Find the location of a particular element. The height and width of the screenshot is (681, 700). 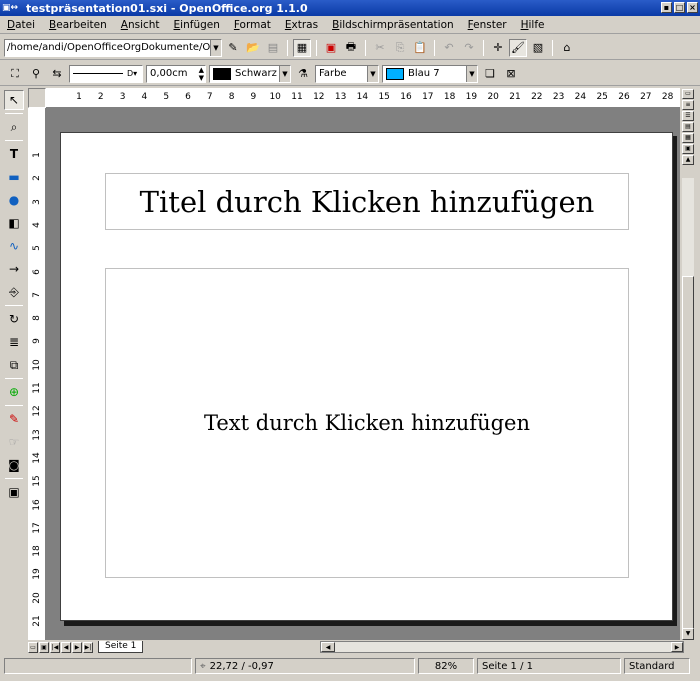

connector-tool-icon: ⎆ is located at coordinates (14, 292).